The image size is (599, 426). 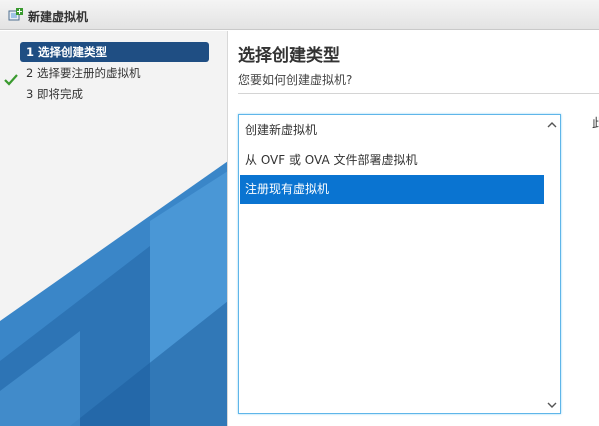 What do you see at coordinates (299, 15) in the screenshot?
I see `title-bar: 新建虚拟机` at bounding box center [299, 15].